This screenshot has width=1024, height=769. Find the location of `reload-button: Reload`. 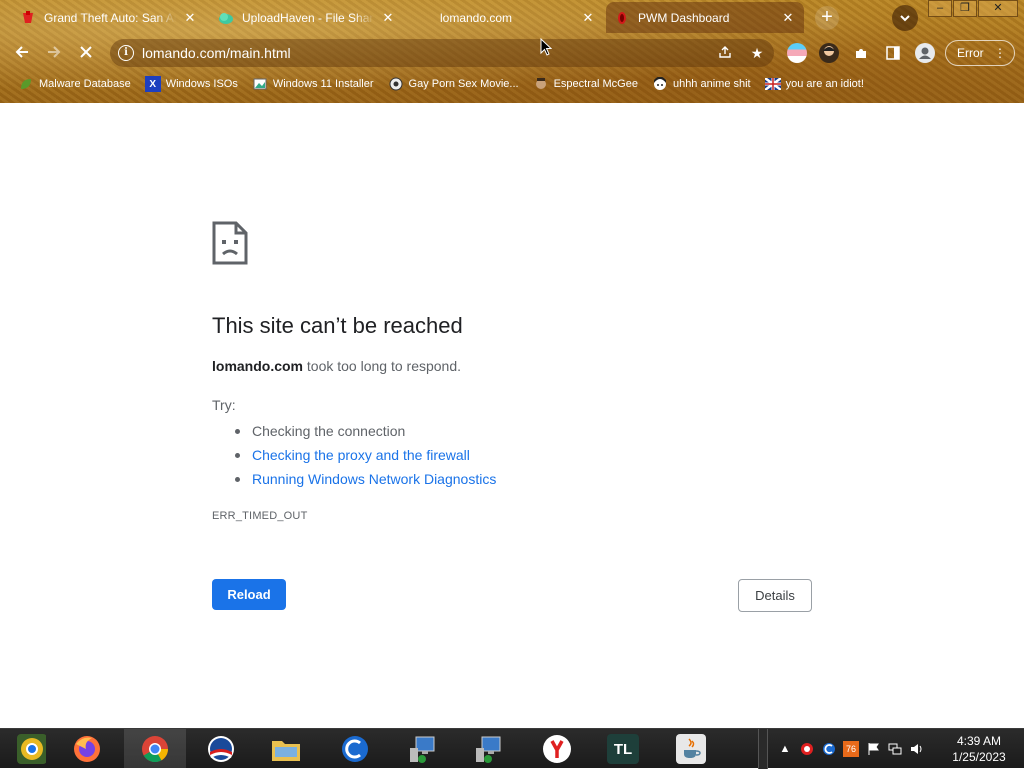

reload-button: Reload is located at coordinates (249, 594).